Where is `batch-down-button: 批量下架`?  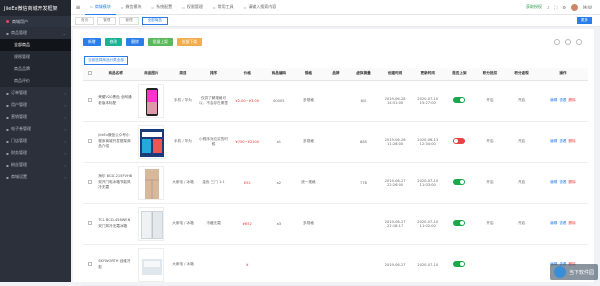
batch-down-button: 批量下架 is located at coordinates (189, 42).